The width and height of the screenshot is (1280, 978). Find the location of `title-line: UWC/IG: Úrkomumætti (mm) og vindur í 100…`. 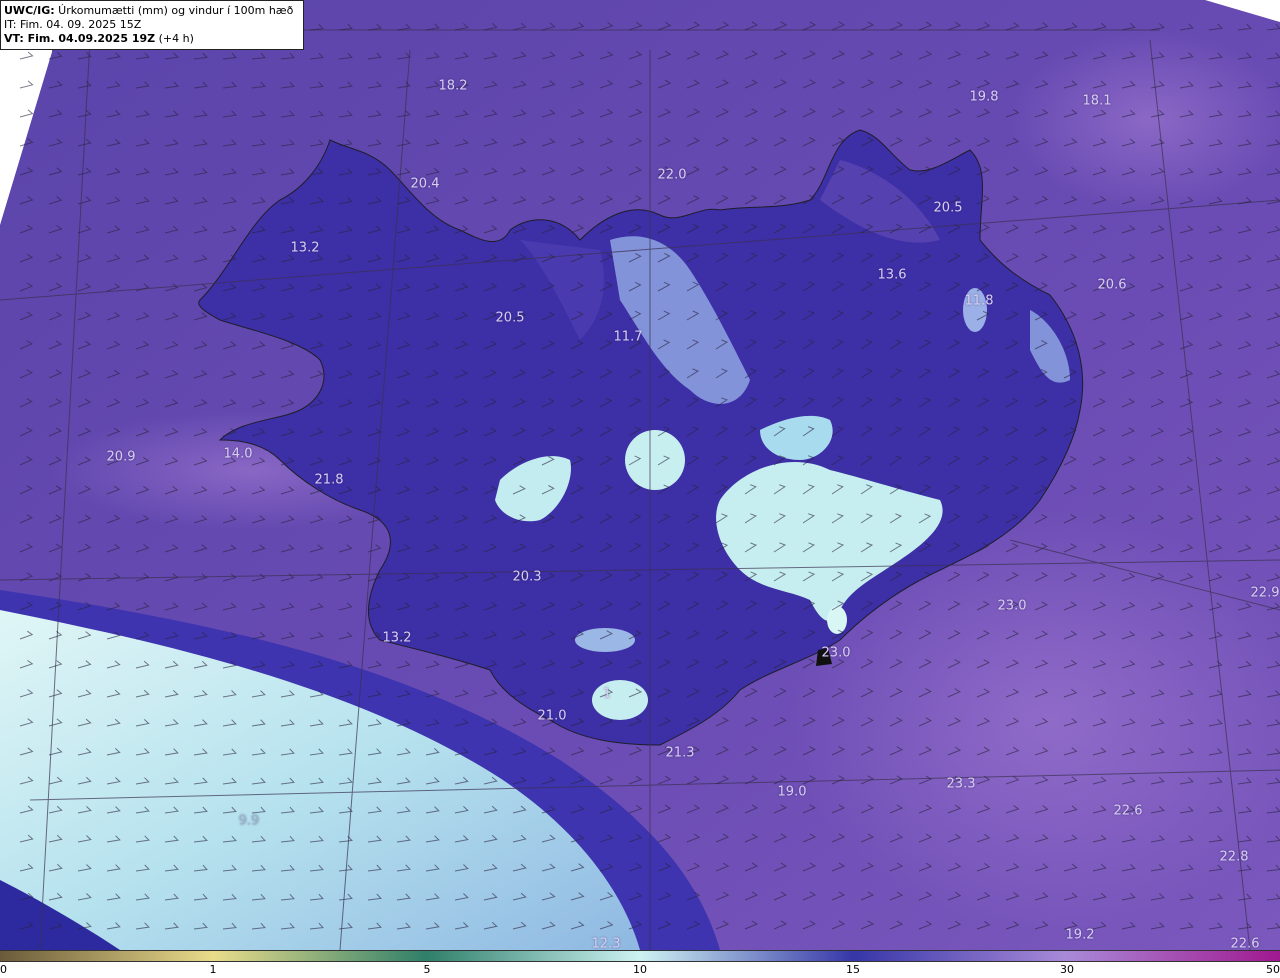

title-line: UWC/IG: Úrkomumætti (mm) og vindur í 100… is located at coordinates (152, 11).